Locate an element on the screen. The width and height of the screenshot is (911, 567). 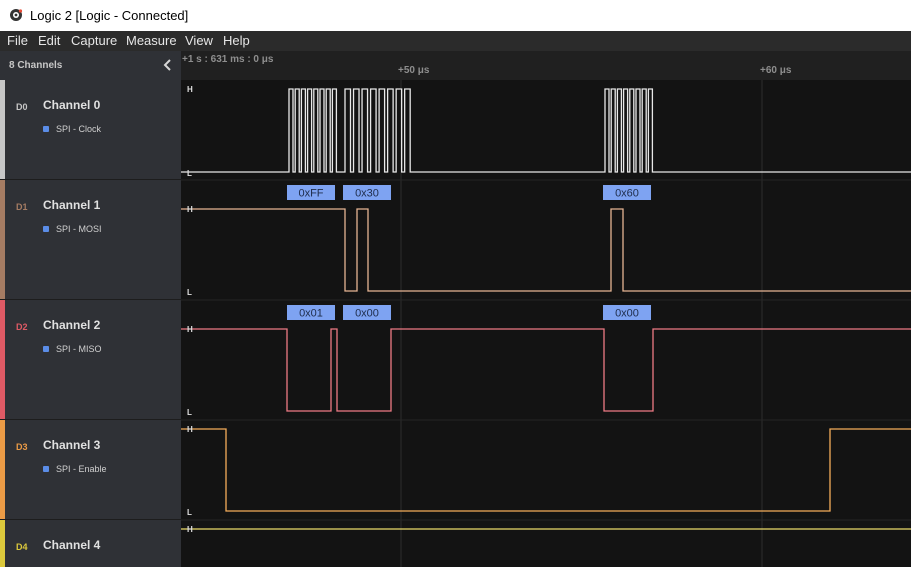
menu-view: View is located at coordinates (199, 40).